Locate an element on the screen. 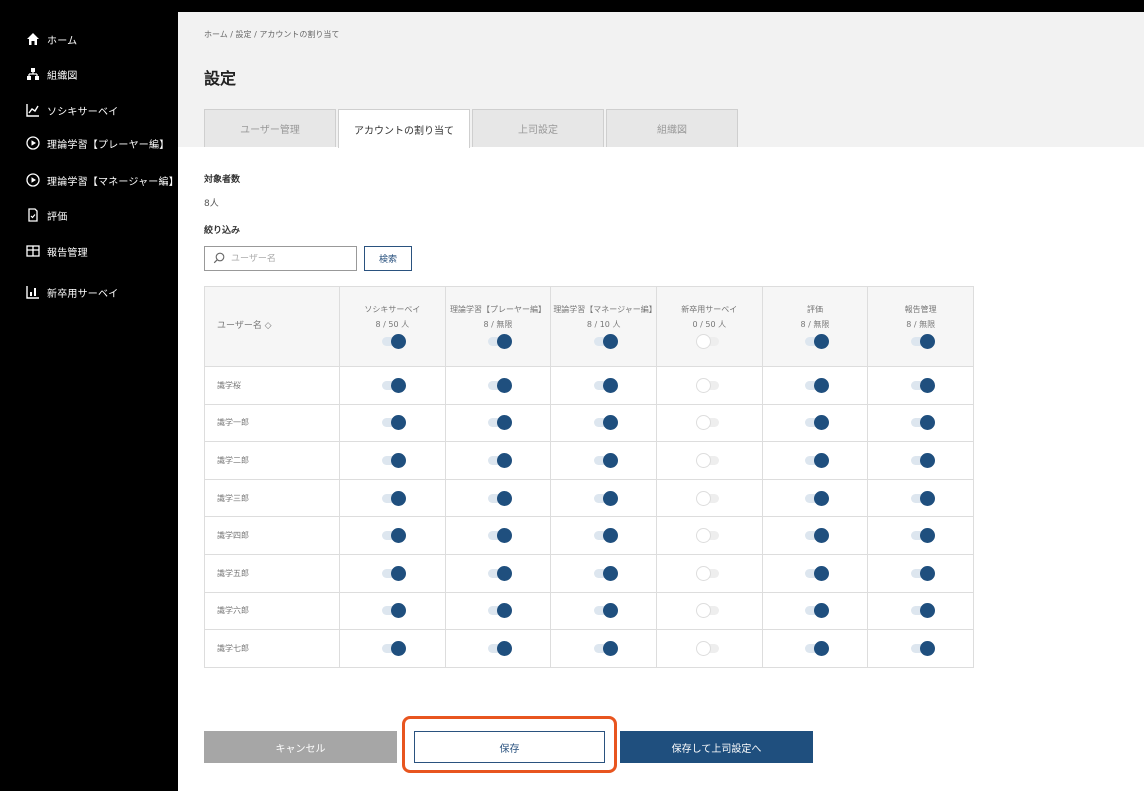  page-title: 設定 is located at coordinates (220, 78).